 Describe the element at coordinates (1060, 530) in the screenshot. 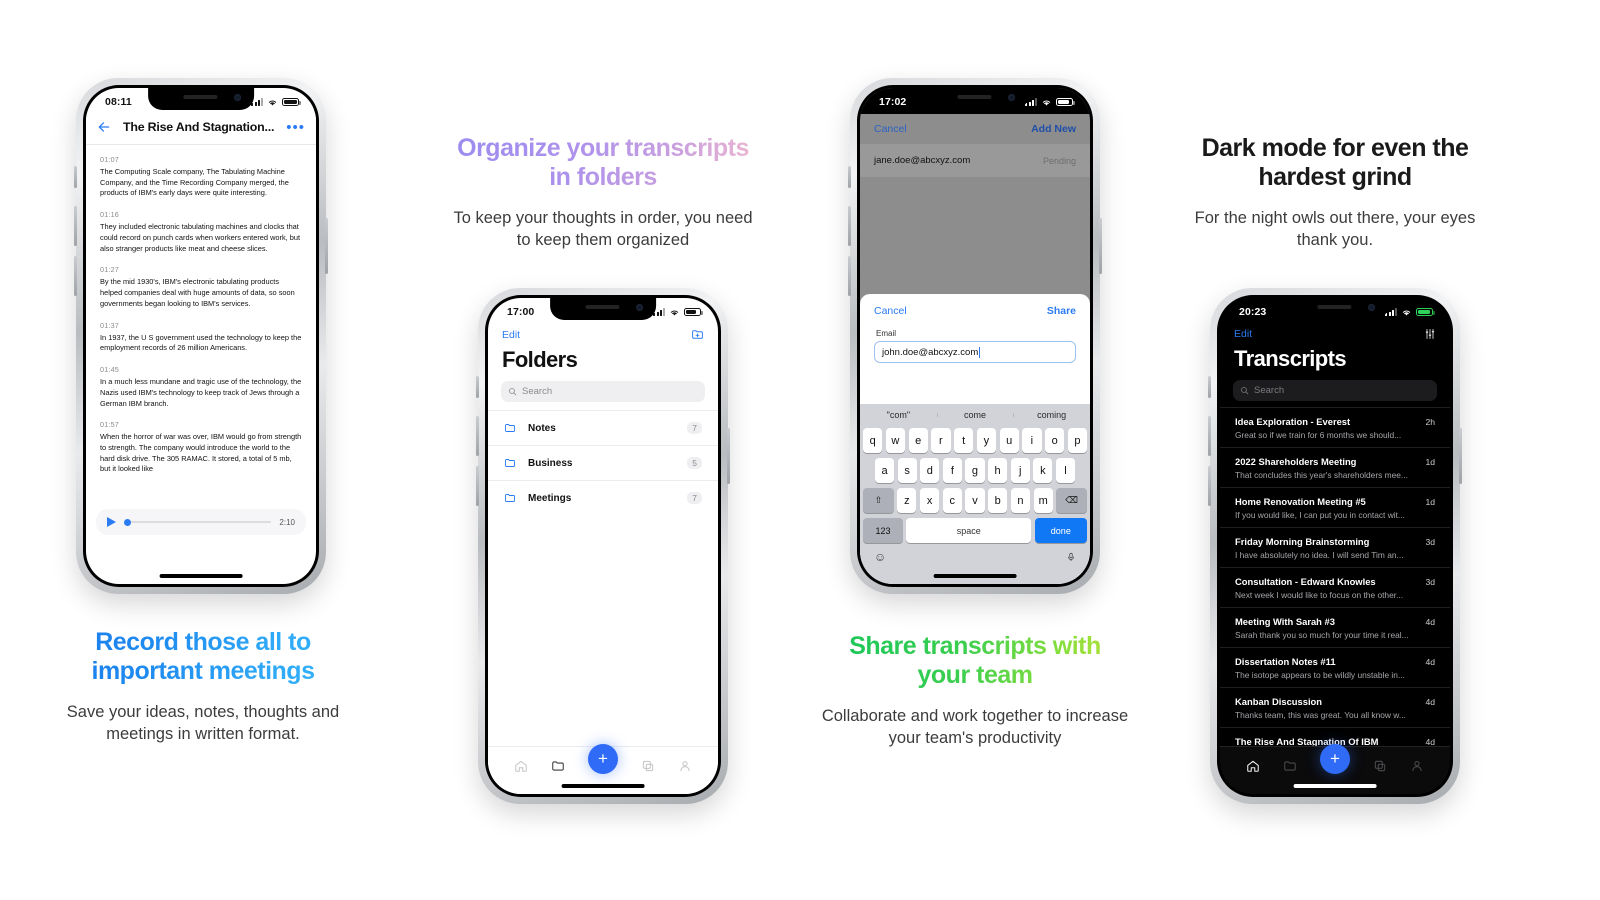

I see `done-key: done` at that location.